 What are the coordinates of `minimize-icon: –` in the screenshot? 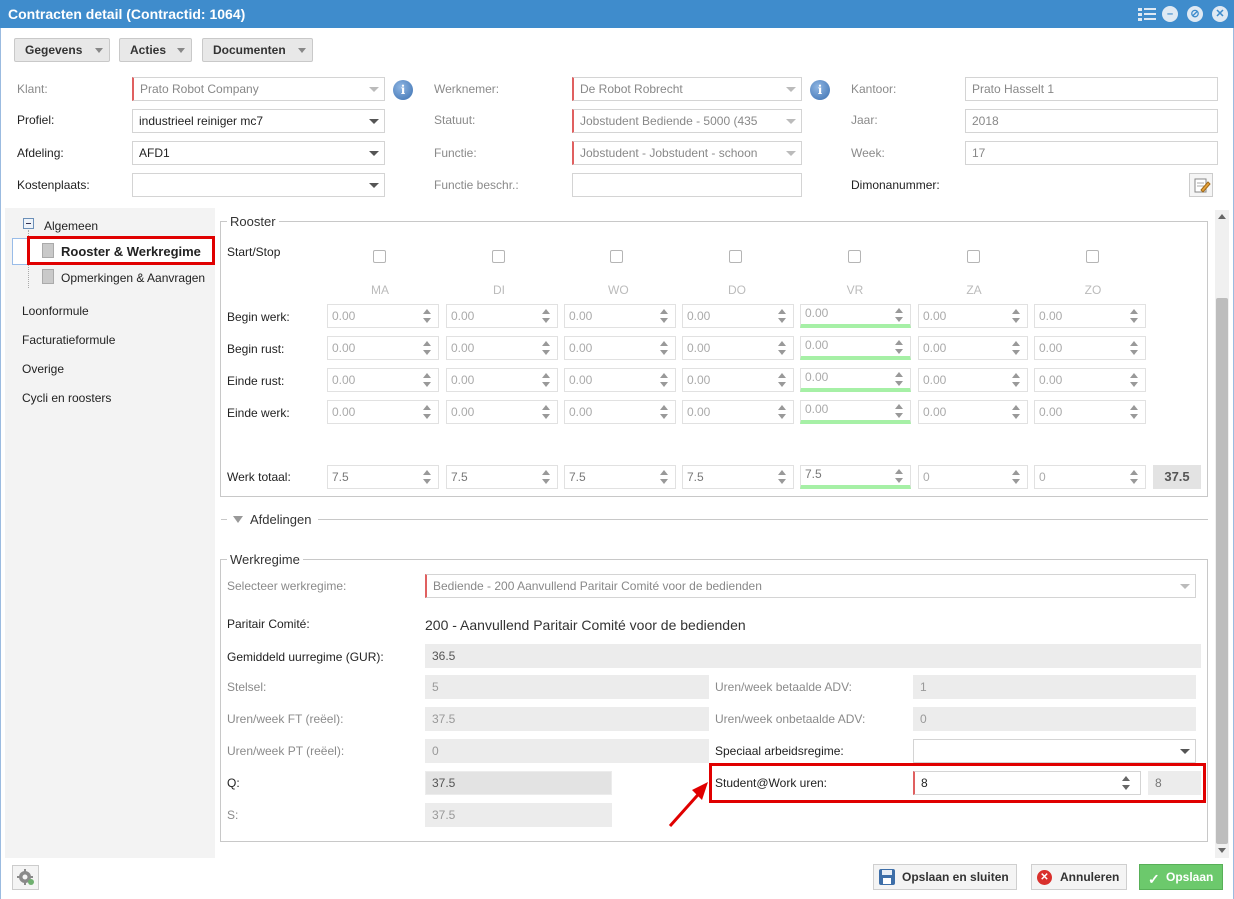 It's located at (1170, 14).